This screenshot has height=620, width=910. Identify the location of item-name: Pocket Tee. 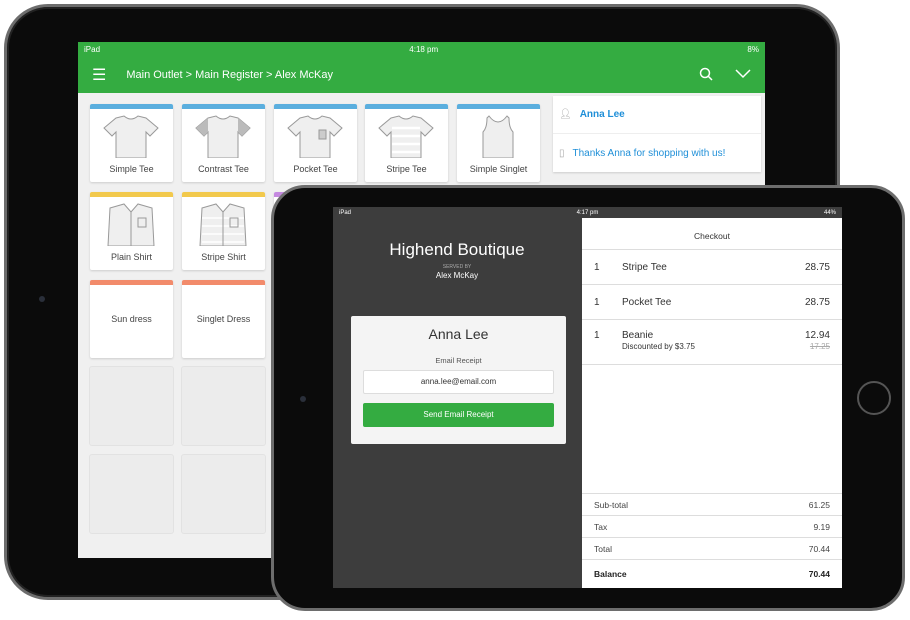
(647, 302).